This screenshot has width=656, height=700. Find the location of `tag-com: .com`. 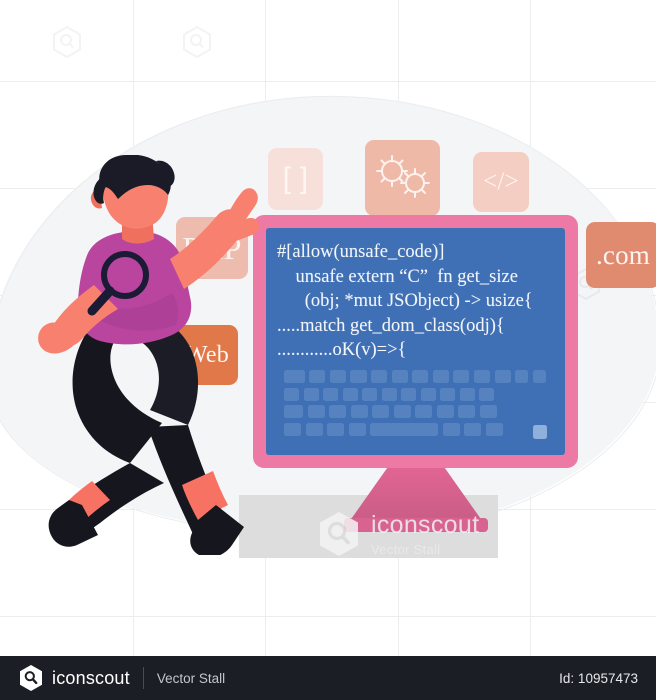

tag-com: .com is located at coordinates (621, 255).